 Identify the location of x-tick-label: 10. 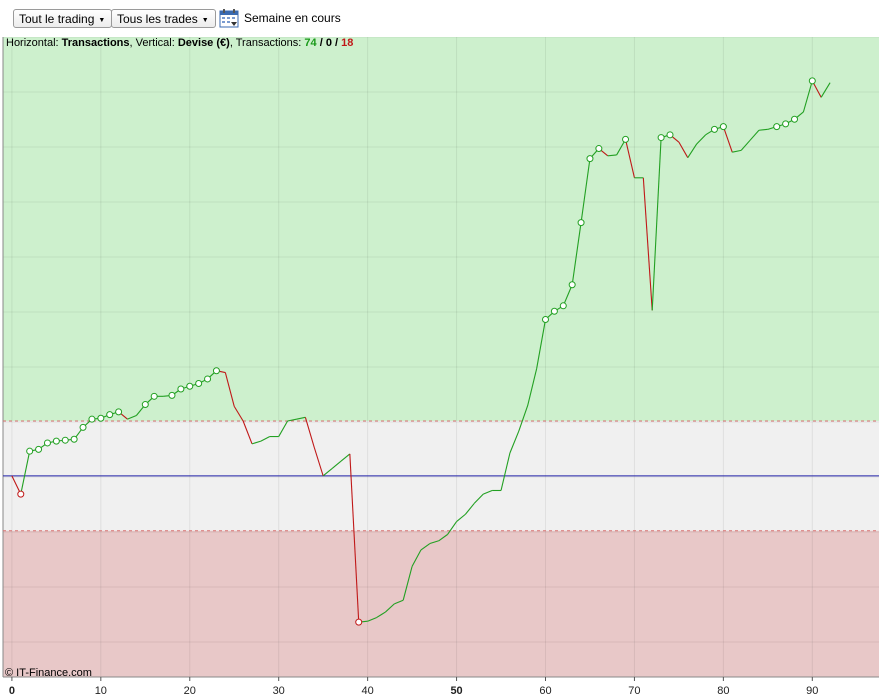
(101, 691).